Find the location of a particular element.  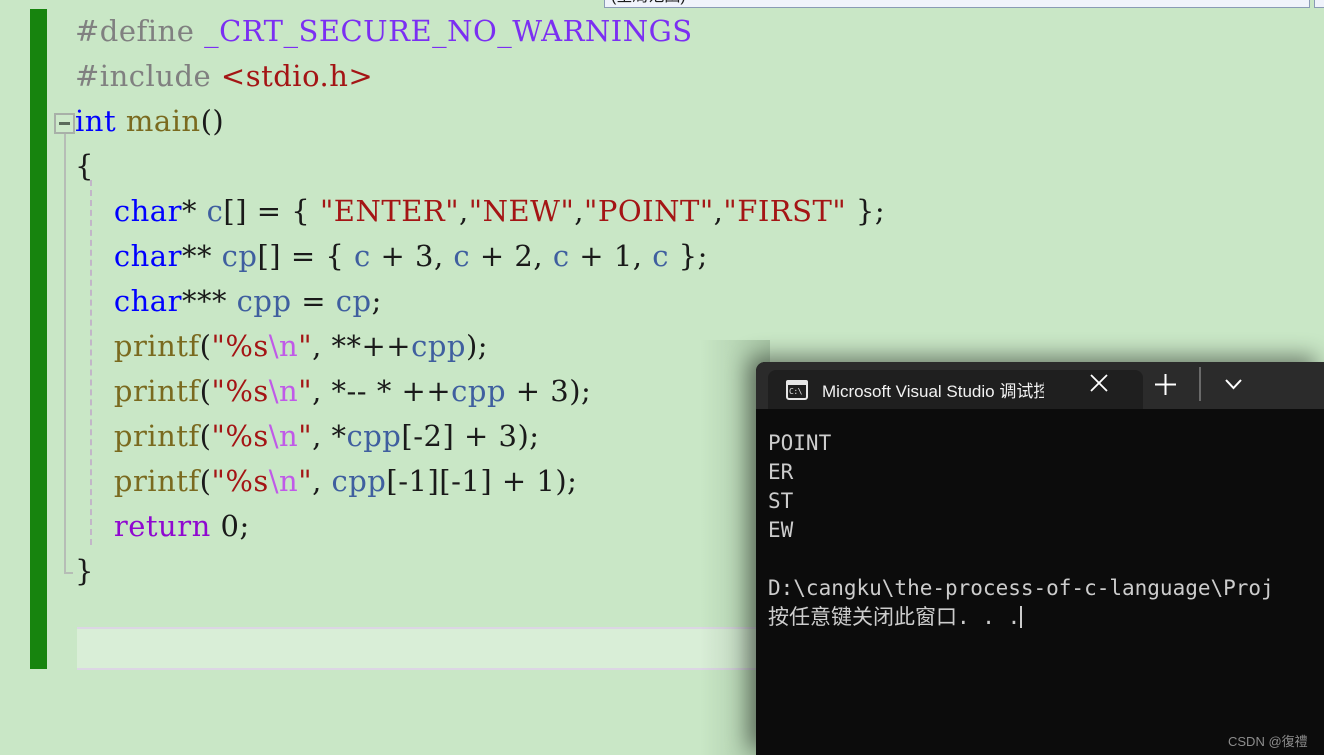

code-token-punct: ][ is located at coordinates (439, 481).